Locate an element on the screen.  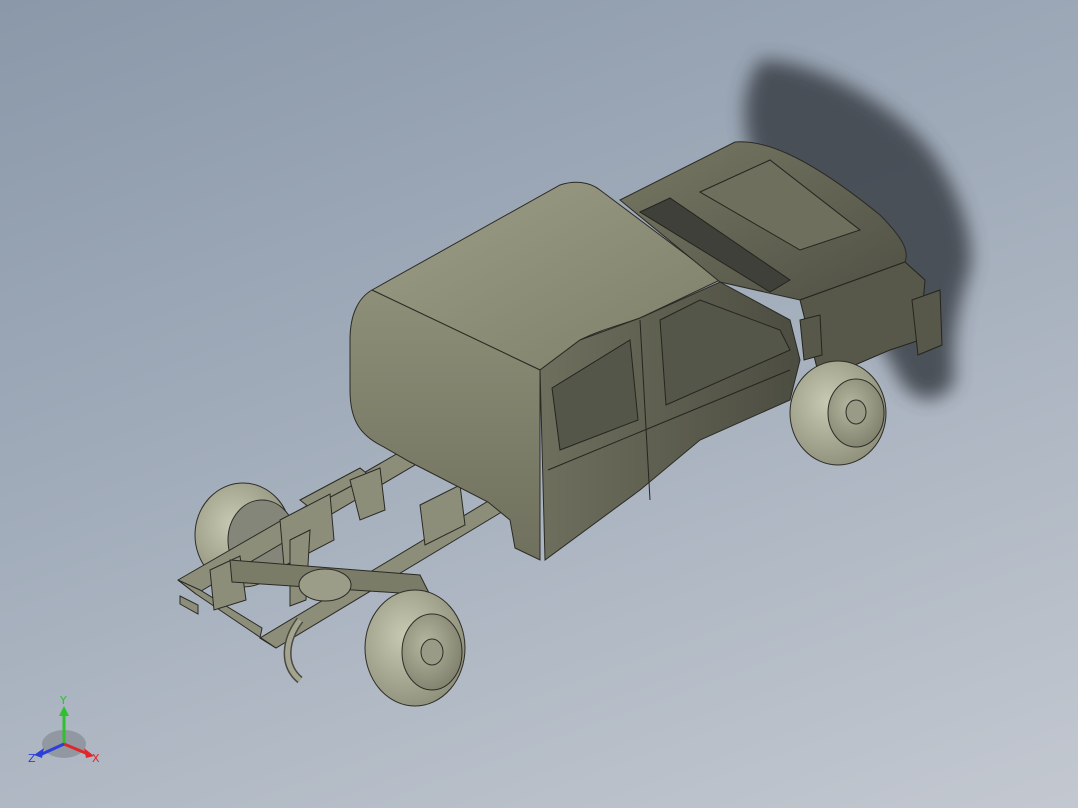
triad-y-arrow is located at coordinates (64, 711).